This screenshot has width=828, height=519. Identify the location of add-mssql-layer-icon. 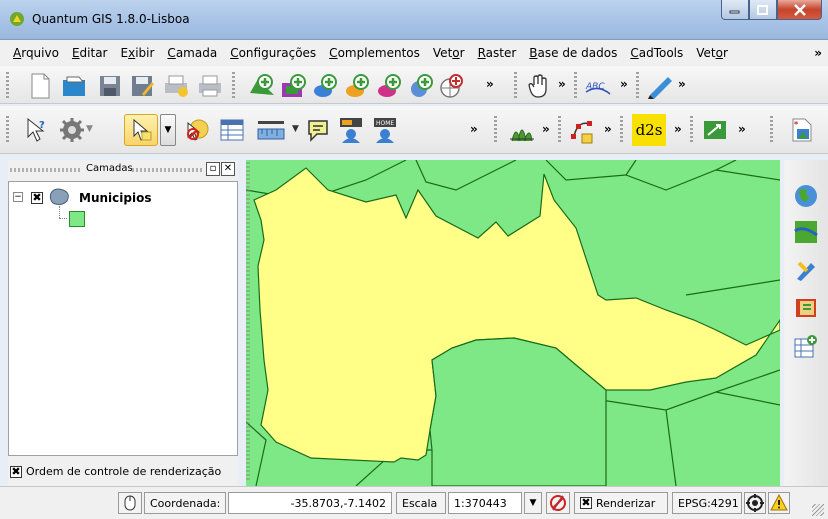
(390, 86).